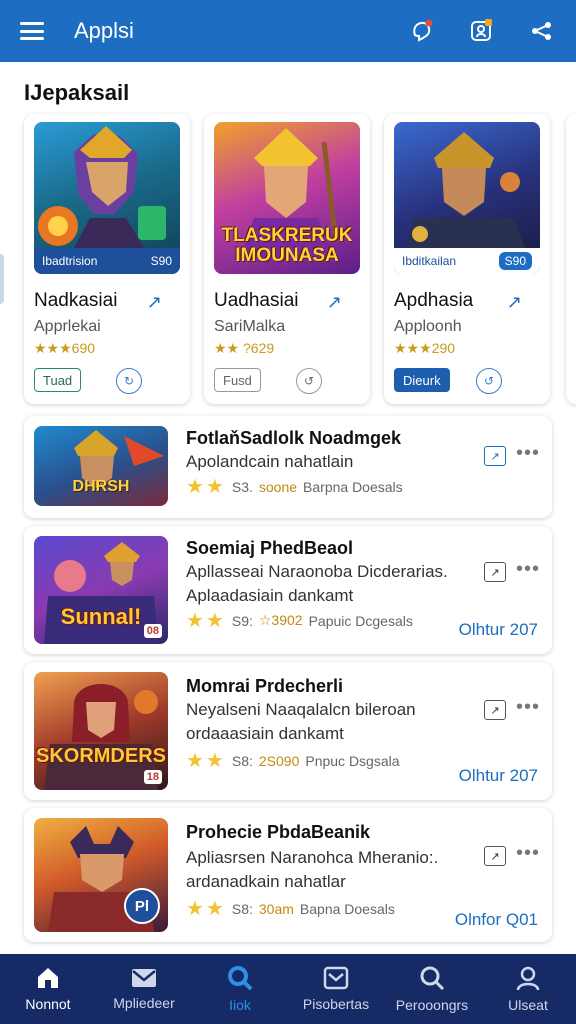 This screenshot has width=576, height=1024. I want to click on app-rating: ★★ S8: 30am Bapna Doesals, so click(290, 909).